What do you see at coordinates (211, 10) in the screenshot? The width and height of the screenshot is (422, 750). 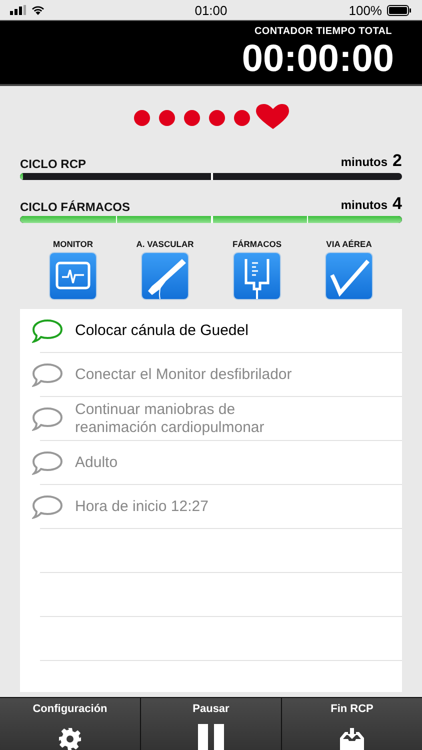 I see `clock-time: 01:00` at bounding box center [211, 10].